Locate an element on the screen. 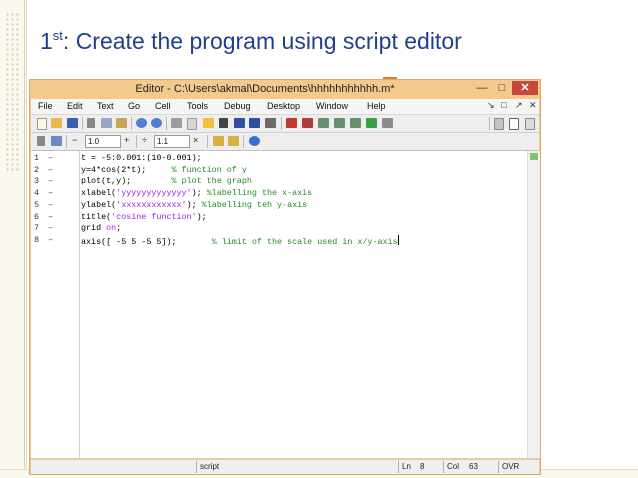  menu-edit: Edit is located at coordinates (75, 106).